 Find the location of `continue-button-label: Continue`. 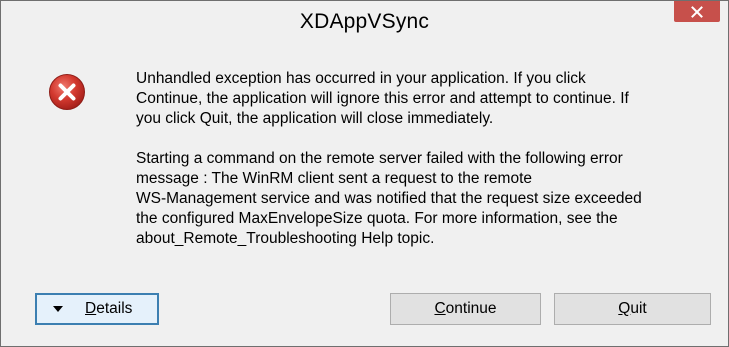

continue-button-label: Continue is located at coordinates (465, 308).